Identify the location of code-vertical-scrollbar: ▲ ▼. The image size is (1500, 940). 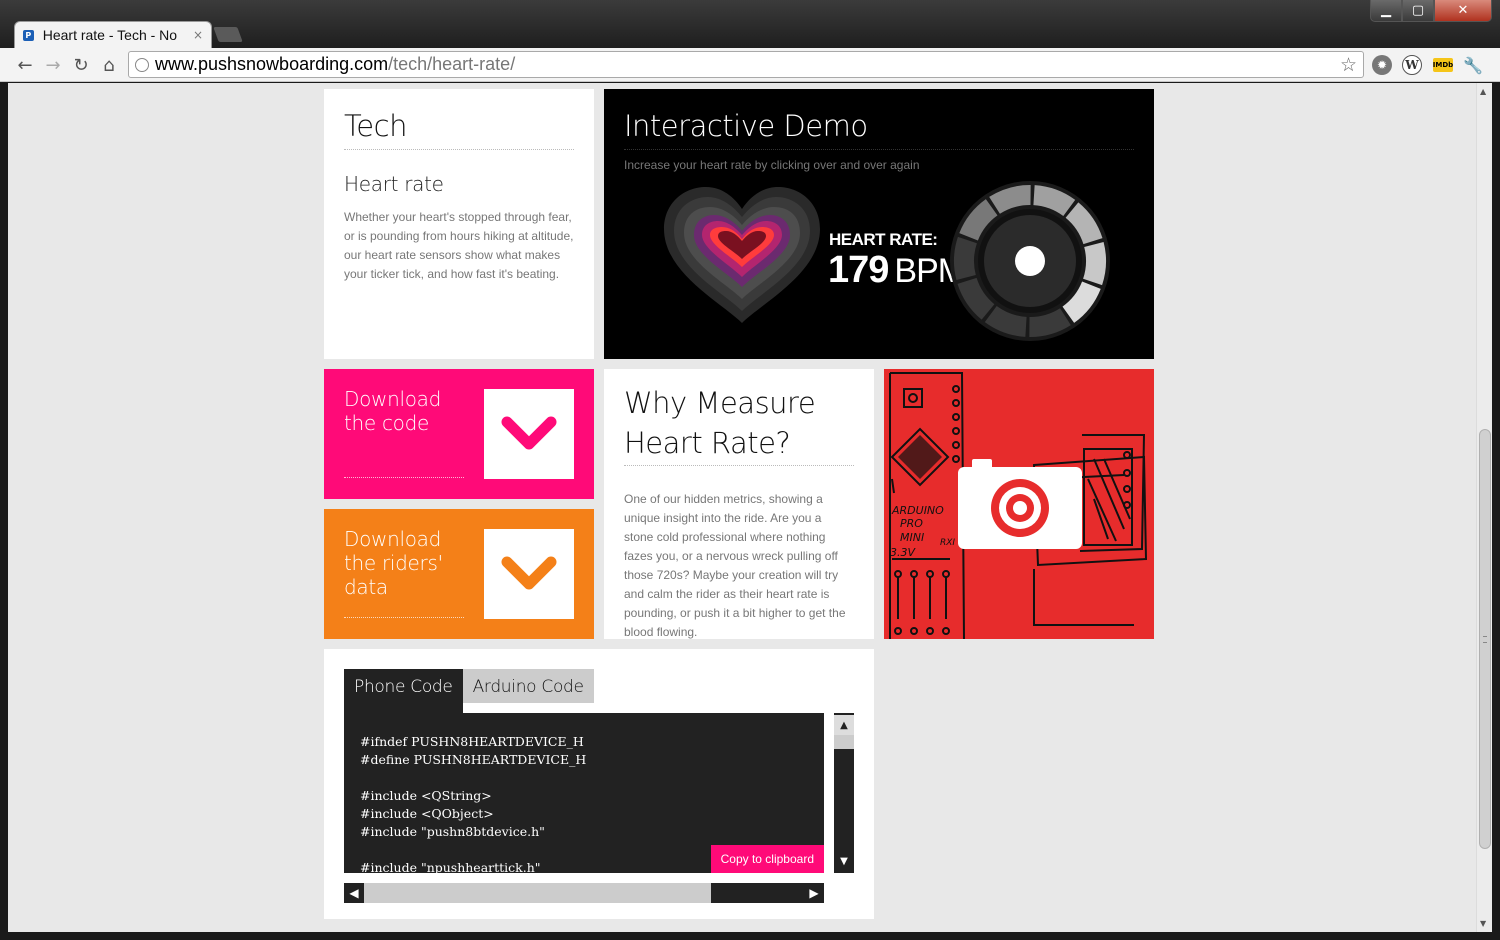
(844, 793).